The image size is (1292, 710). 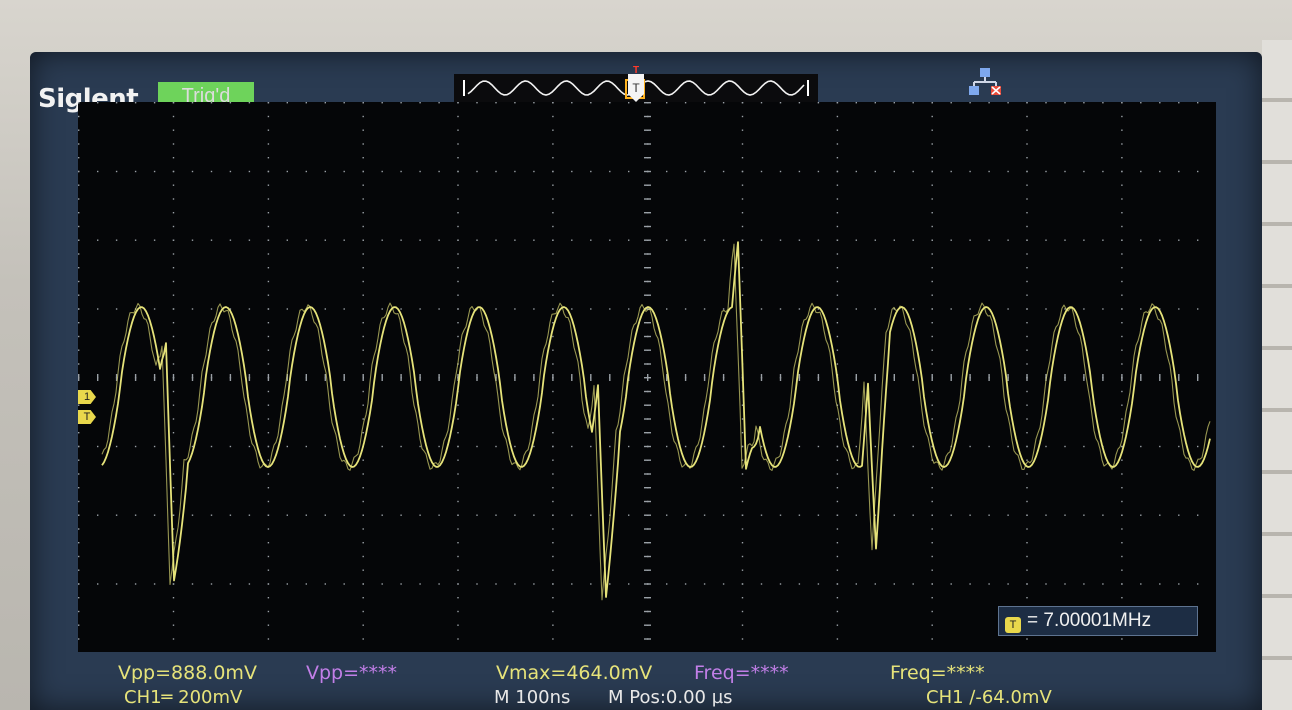 I want to click on trigger-info-readout: CH1 ∕-64.0mV, so click(x=989, y=697).